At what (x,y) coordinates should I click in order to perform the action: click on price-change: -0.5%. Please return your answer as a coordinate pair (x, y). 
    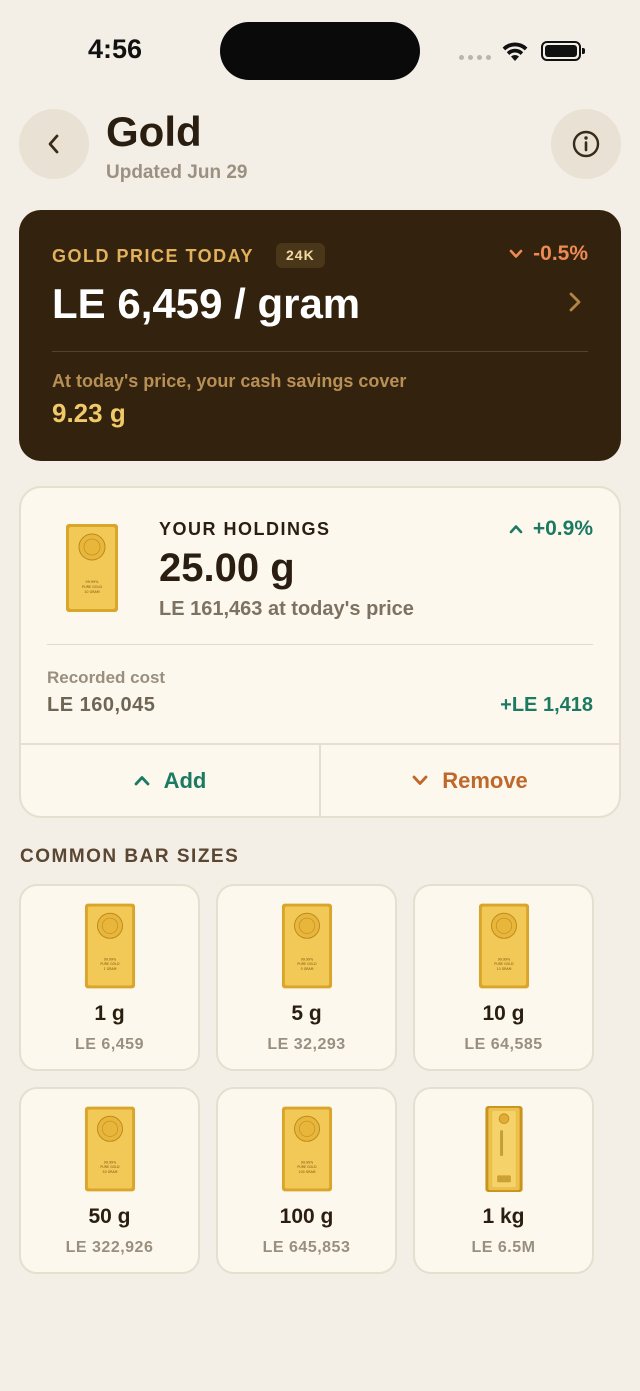
    Looking at the image, I should click on (548, 254).